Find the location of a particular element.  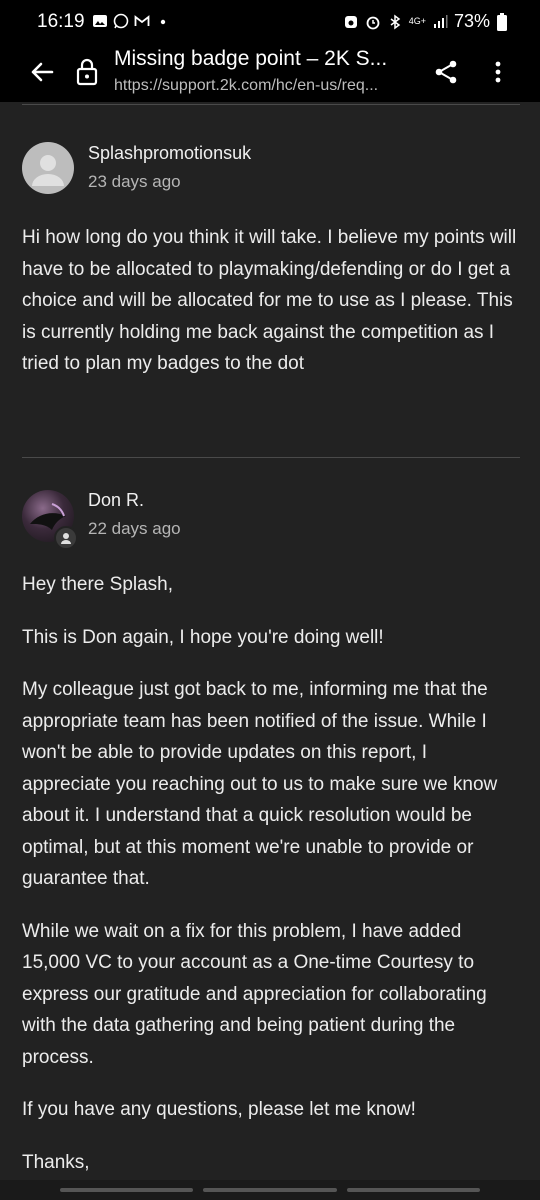

battery-icon is located at coordinates (502, 21).